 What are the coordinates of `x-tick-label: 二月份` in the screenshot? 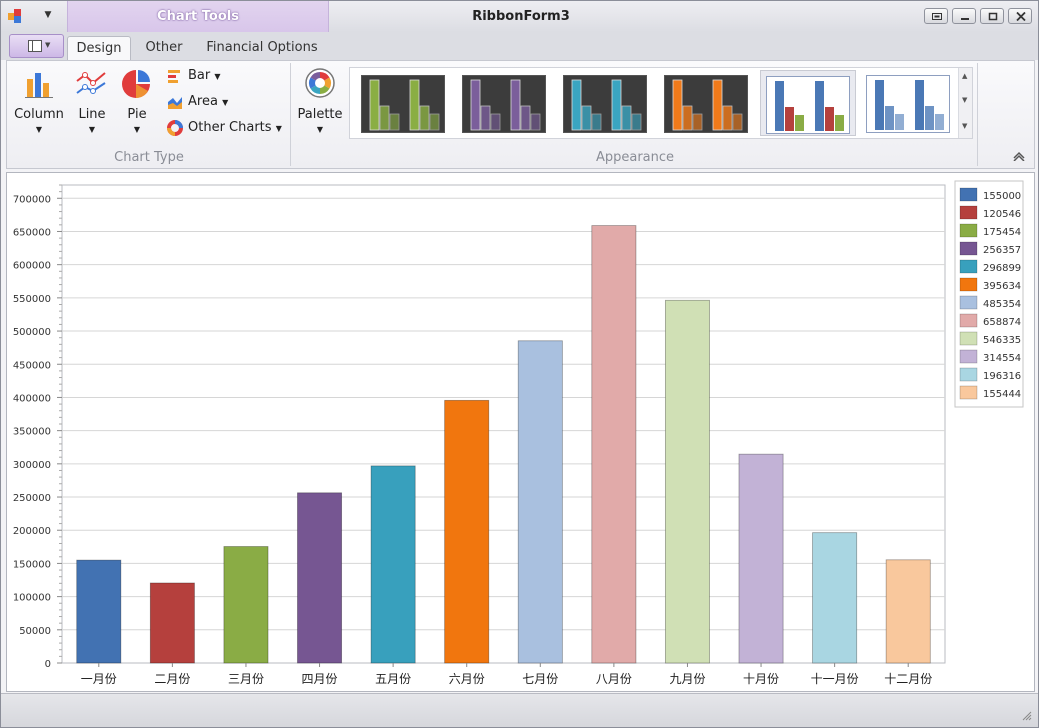 It's located at (172, 679).